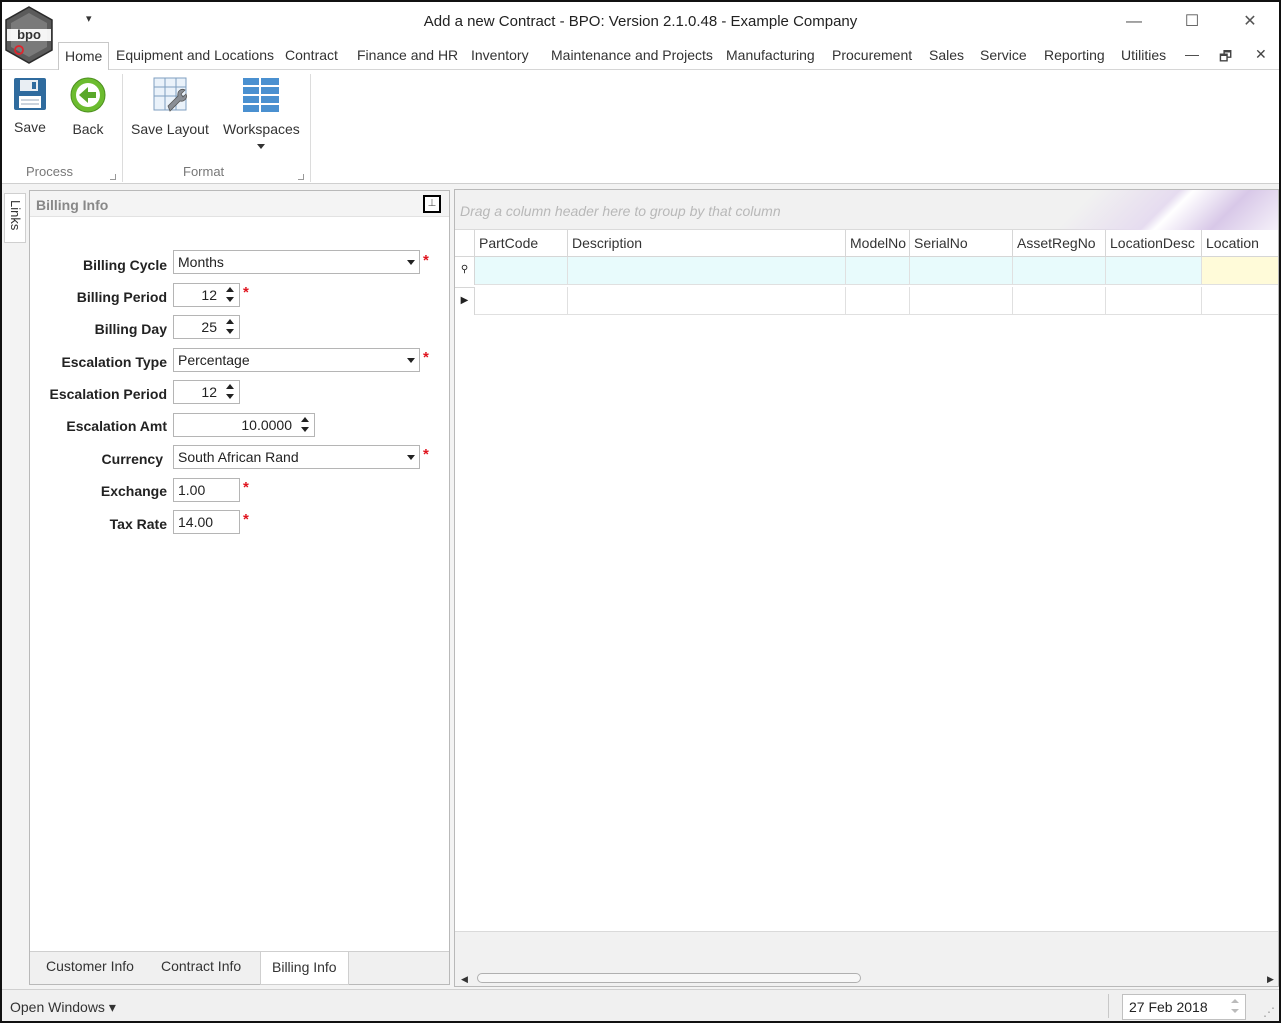 The image size is (1281, 1023). I want to click on exchange-field: 1.00, so click(206, 490).